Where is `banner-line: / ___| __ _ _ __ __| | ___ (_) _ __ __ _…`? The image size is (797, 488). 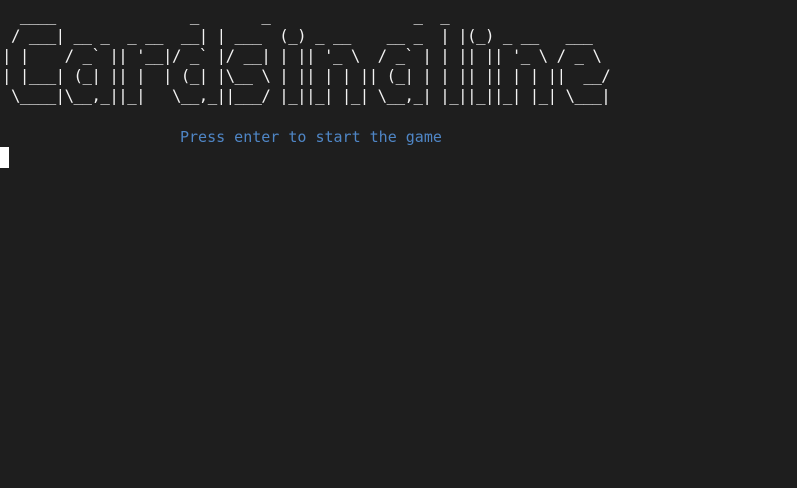 banner-line: / ___| __ _ _ __ __| | ___ (_) _ __ __ _… is located at coordinates (297, 35).